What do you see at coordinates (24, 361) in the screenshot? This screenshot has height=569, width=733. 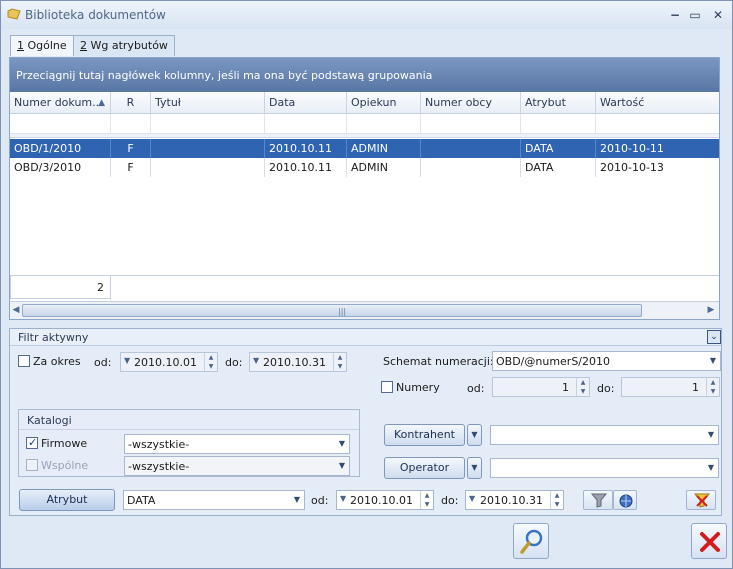 I see `za-okres-checkbox` at bounding box center [24, 361].